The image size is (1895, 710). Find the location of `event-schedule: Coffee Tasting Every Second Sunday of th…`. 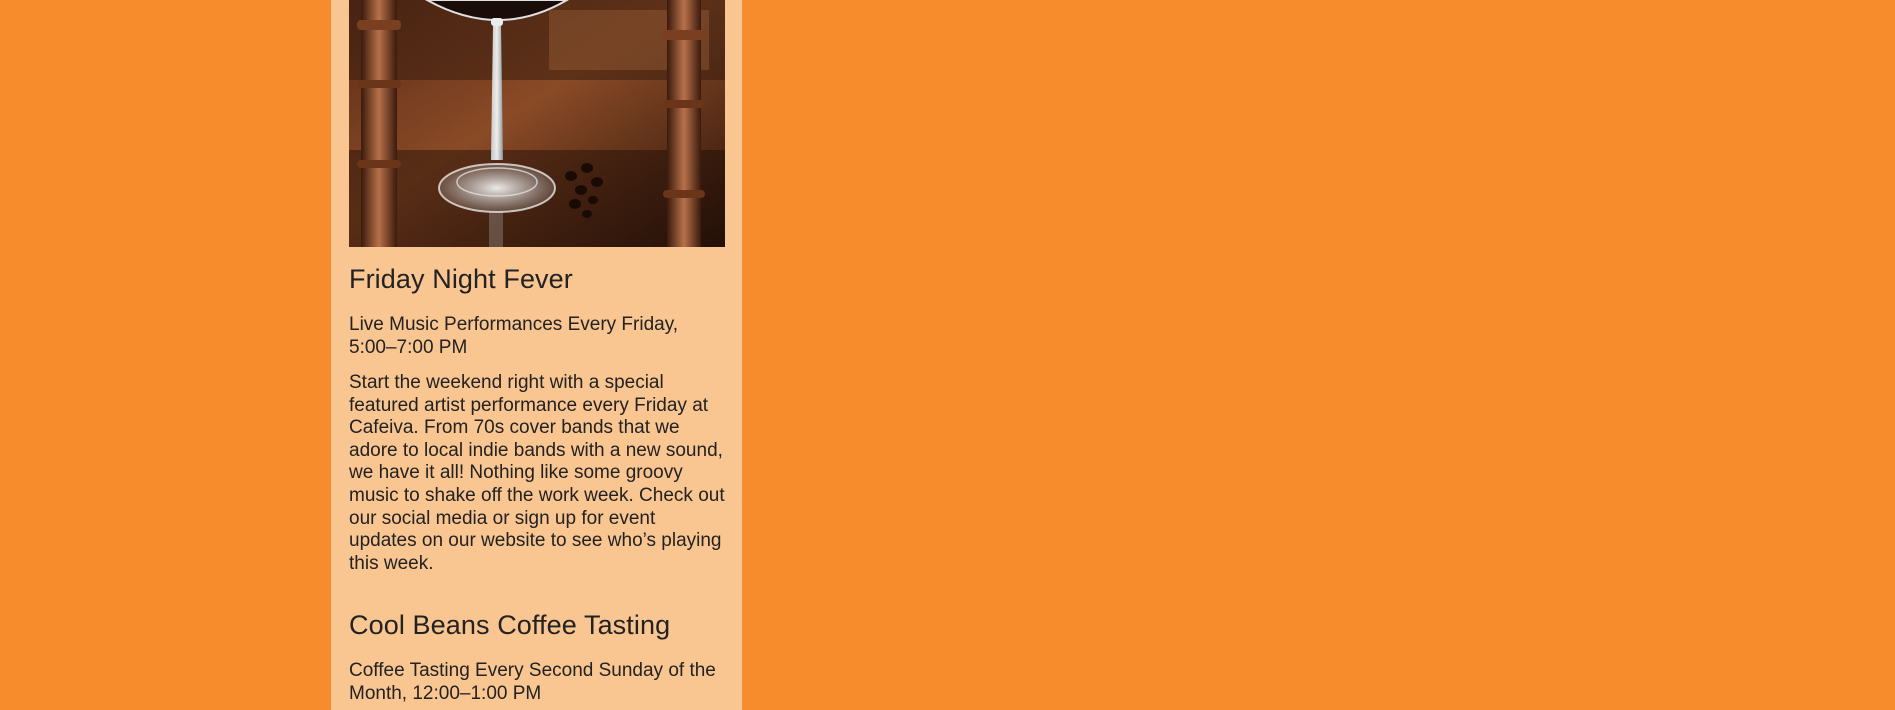

event-schedule: Coffee Tasting Every Second Sunday of th… is located at coordinates (532, 682).